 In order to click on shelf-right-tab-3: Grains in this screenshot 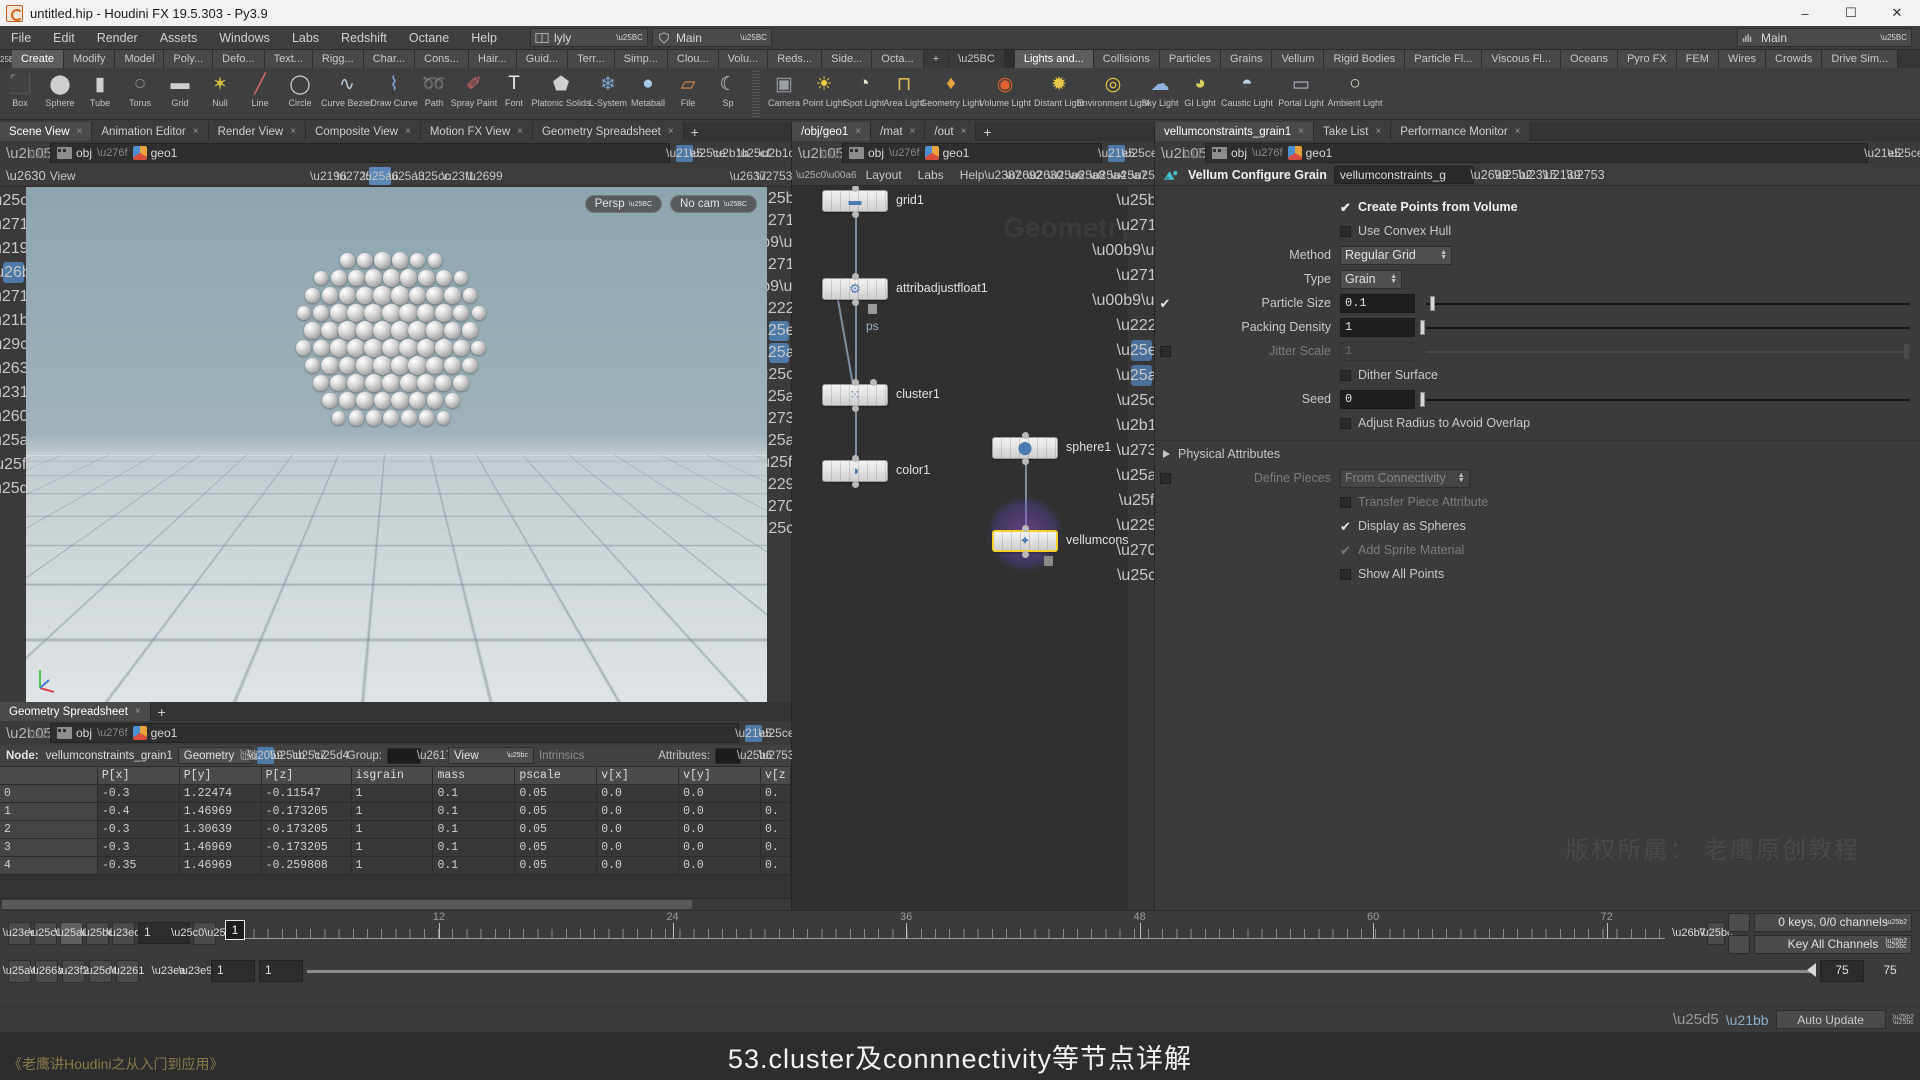, I will do `click(1247, 59)`.